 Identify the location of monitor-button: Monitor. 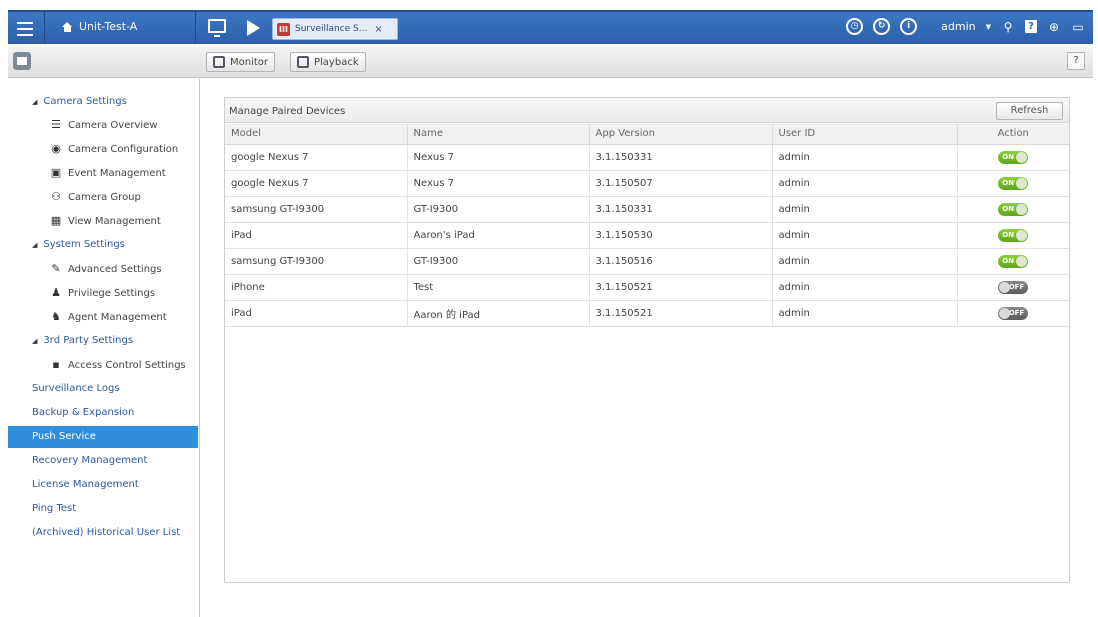
(241, 62).